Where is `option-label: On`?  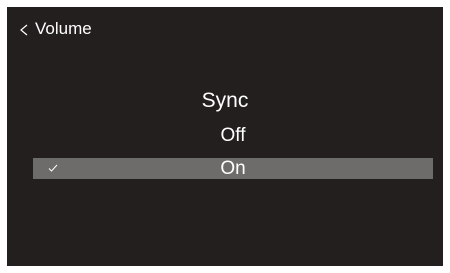 option-label: On is located at coordinates (233, 168).